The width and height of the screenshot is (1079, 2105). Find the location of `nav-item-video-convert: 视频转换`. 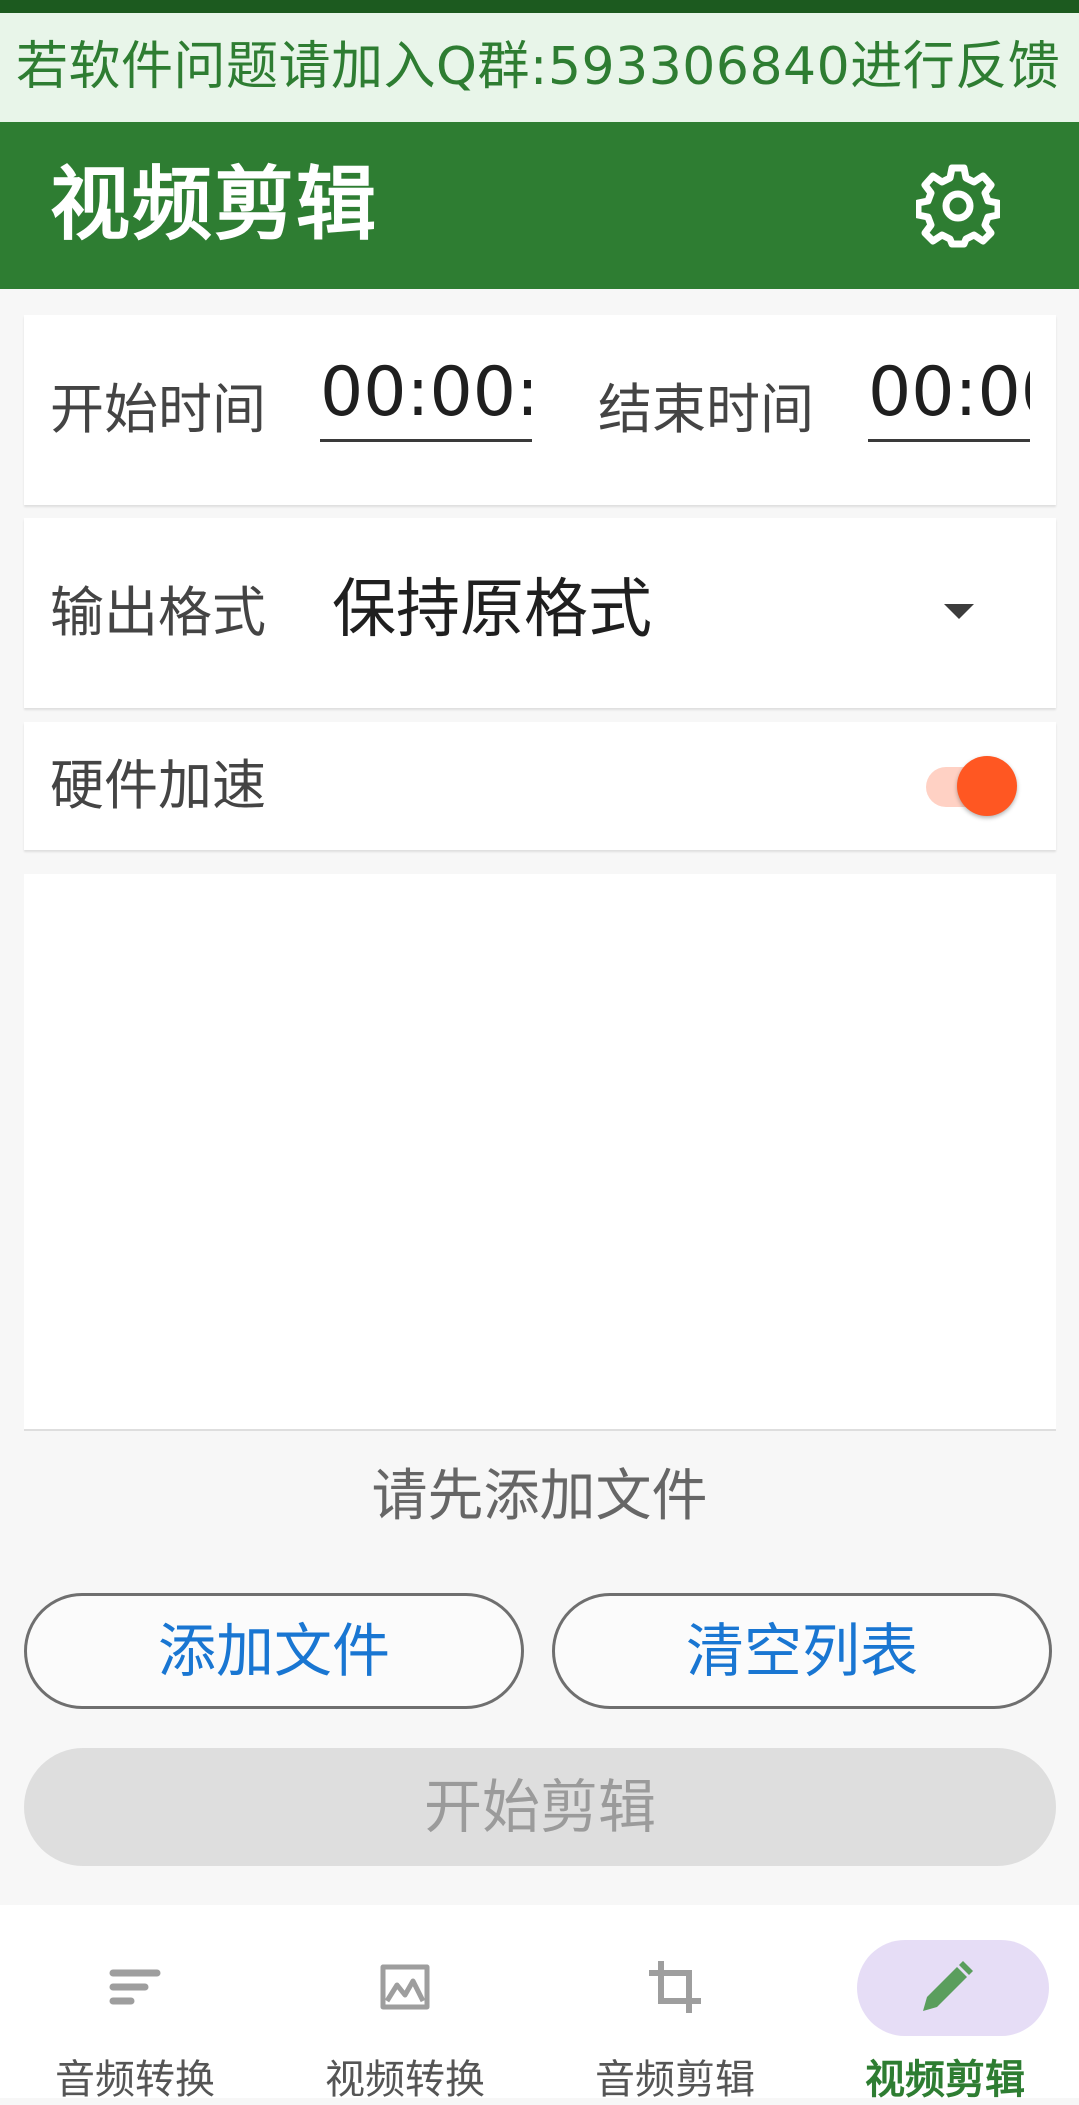

nav-item-video-convert: 视频转换 is located at coordinates (405, 2004).